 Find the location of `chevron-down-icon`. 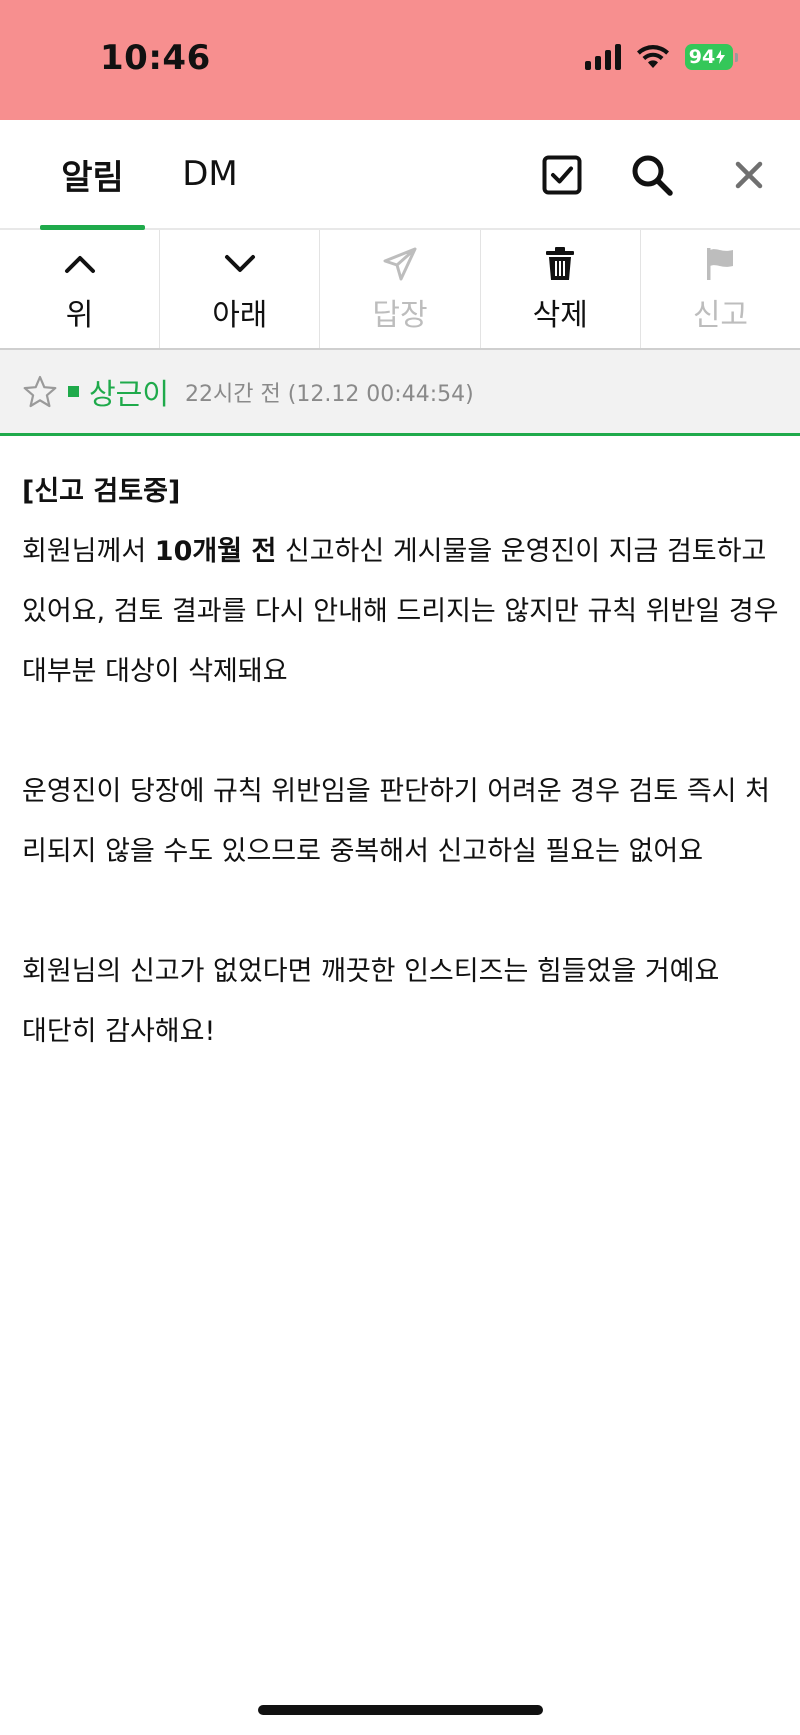

chevron-down-icon is located at coordinates (240, 264).